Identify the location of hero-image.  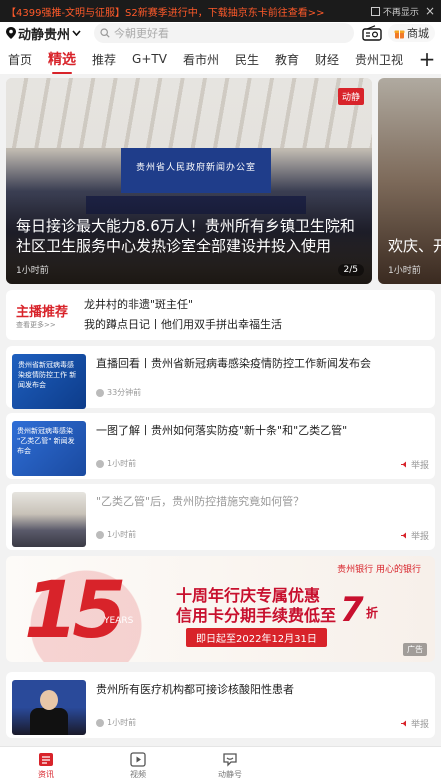
(189, 113).